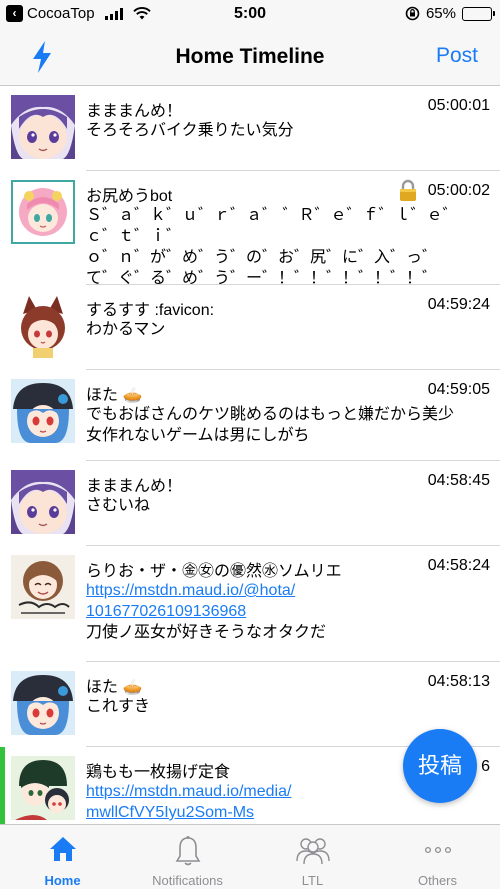 This screenshot has width=500, height=889. I want to click on tab-others: Others, so click(437, 857).